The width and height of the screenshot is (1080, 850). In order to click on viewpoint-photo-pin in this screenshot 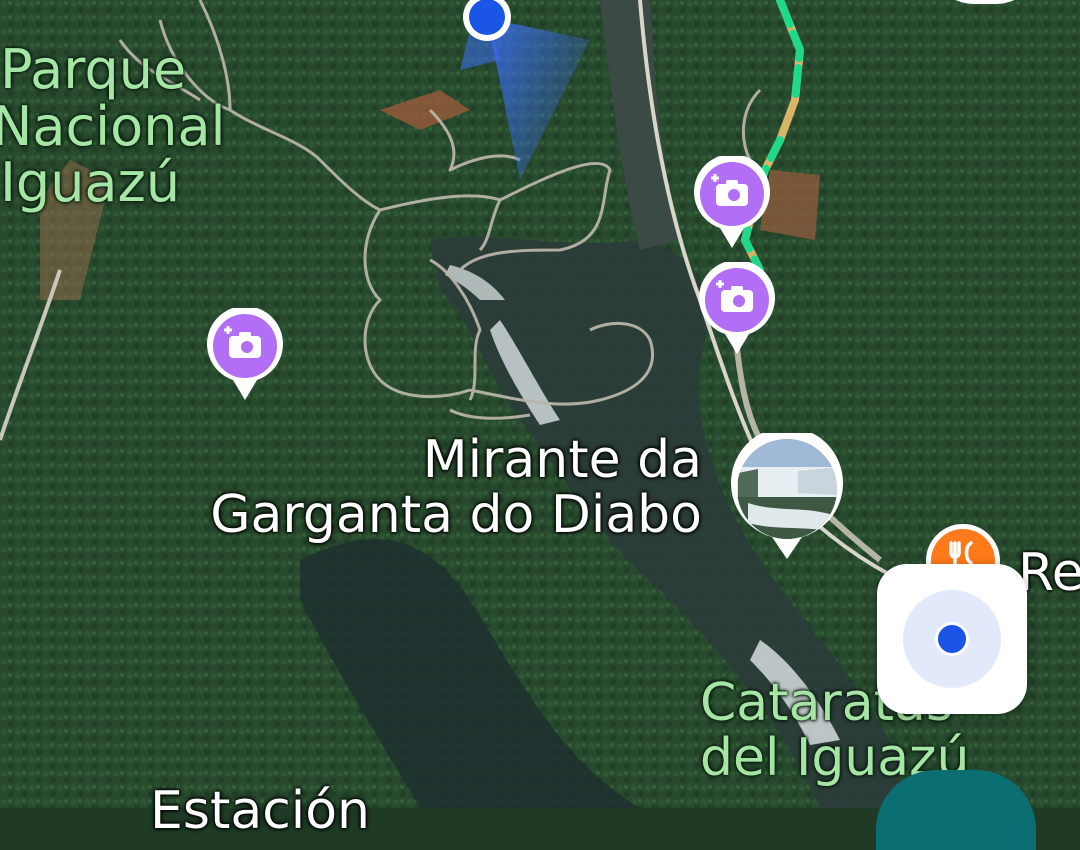, I will do `click(787, 498)`.